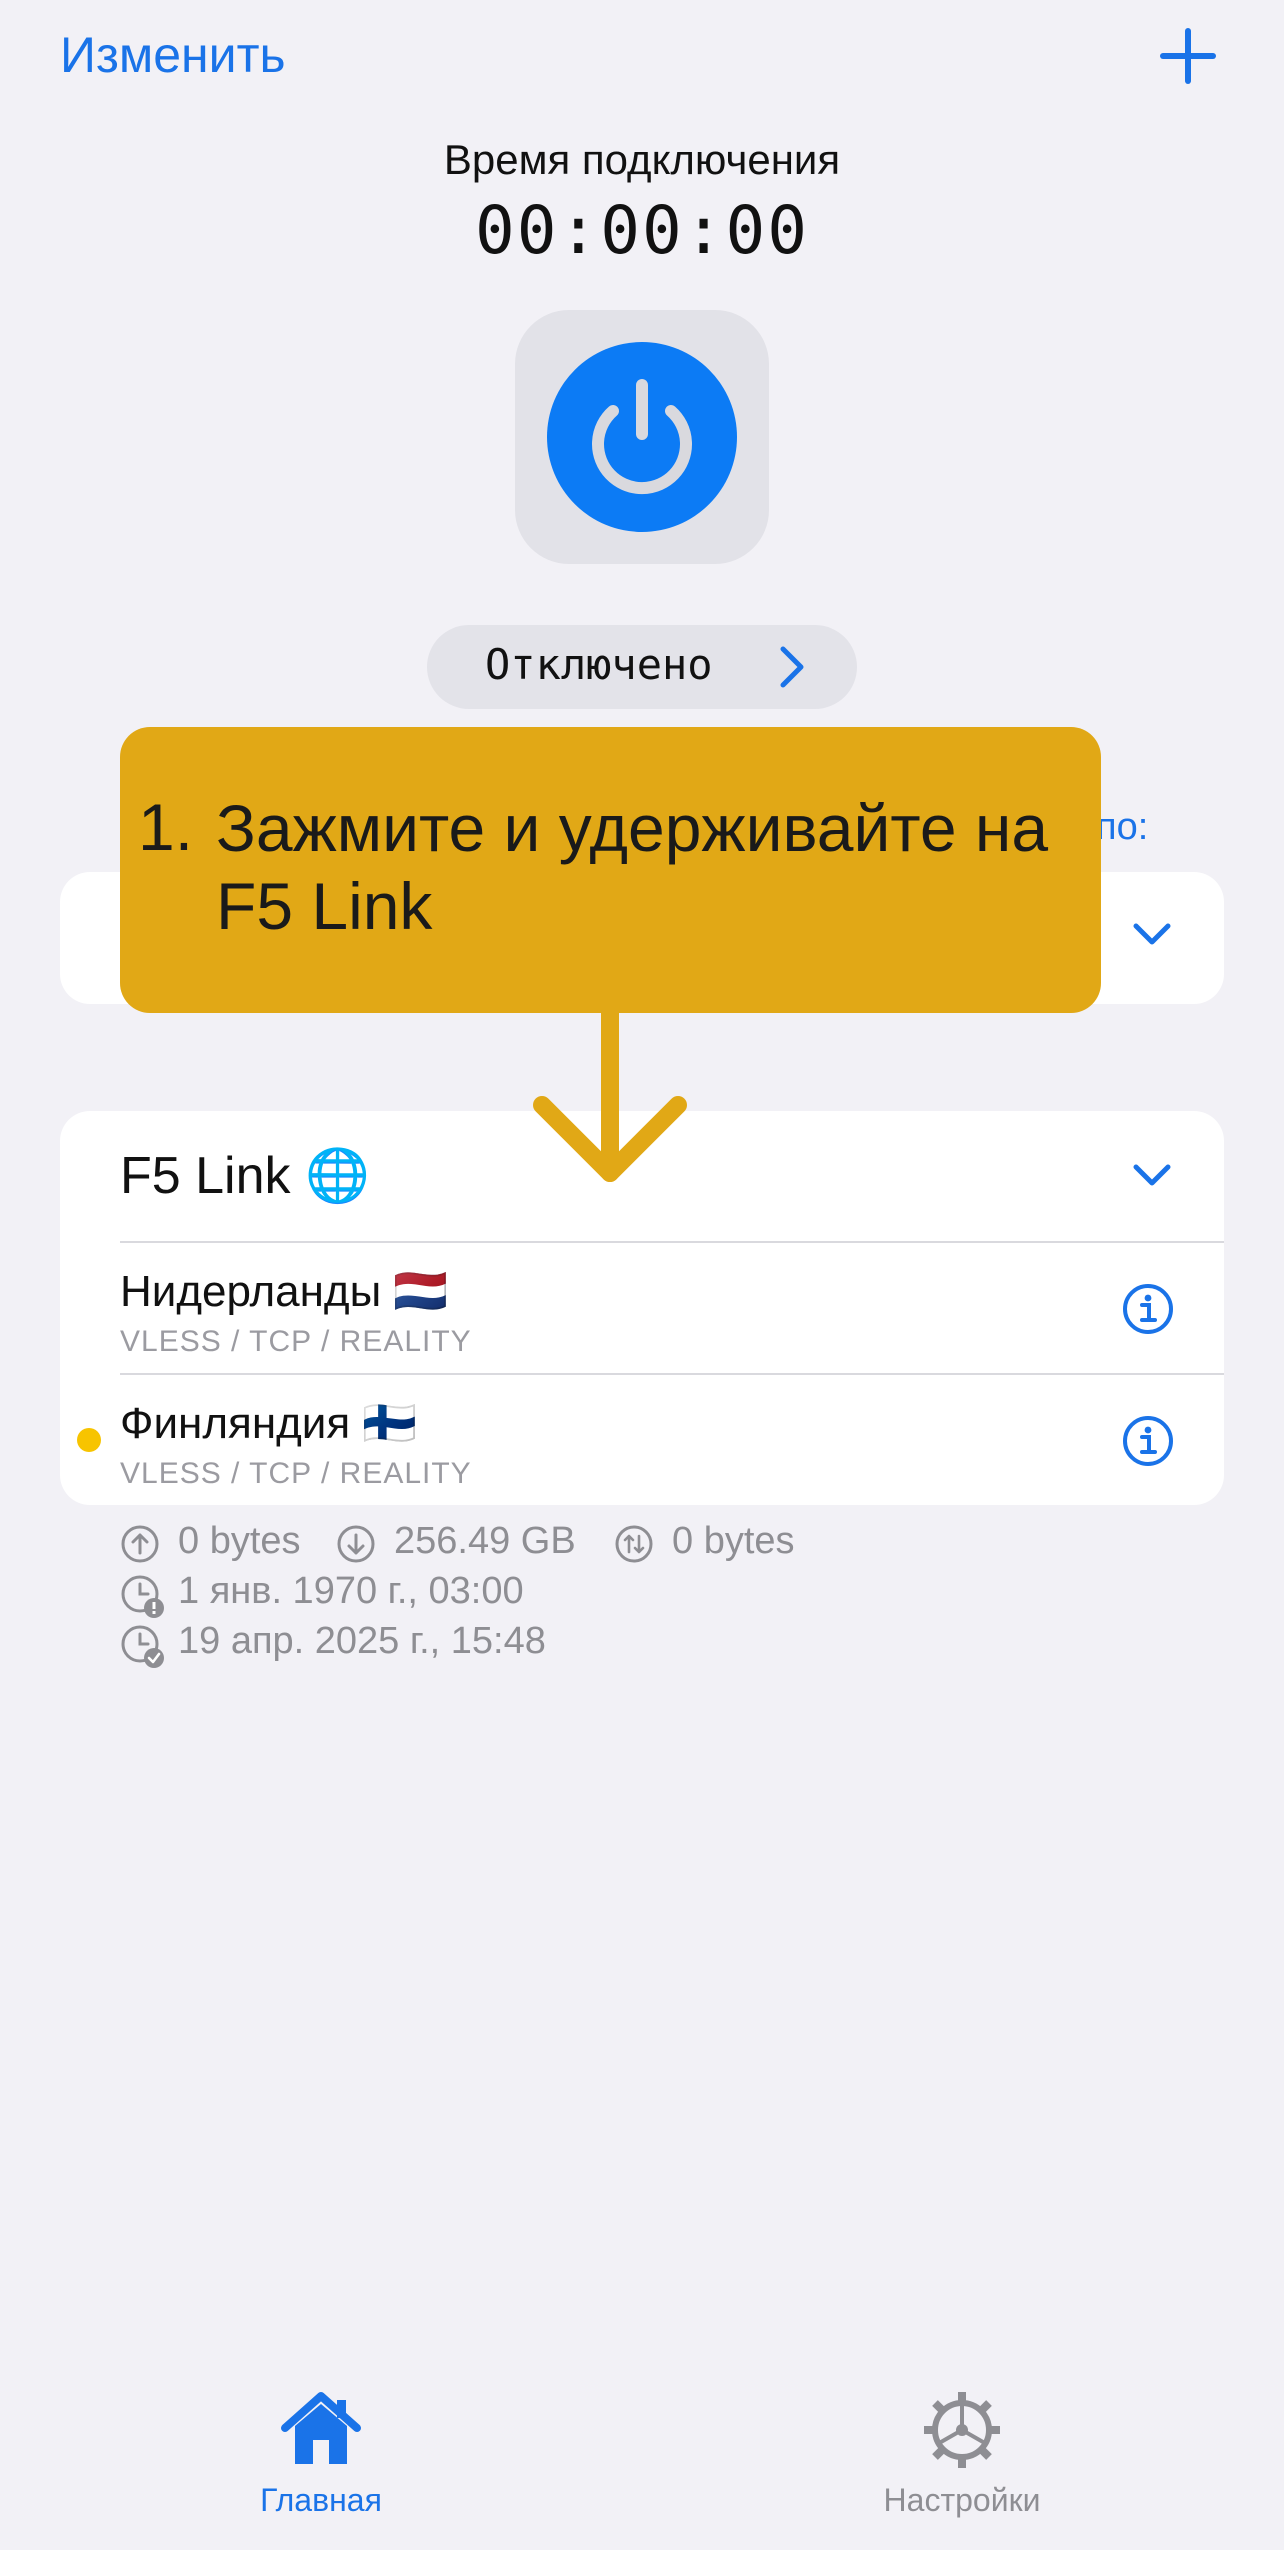 The width and height of the screenshot is (1284, 2550). Describe the element at coordinates (634, 1544) in the screenshot. I see `total-traffic-icon` at that location.